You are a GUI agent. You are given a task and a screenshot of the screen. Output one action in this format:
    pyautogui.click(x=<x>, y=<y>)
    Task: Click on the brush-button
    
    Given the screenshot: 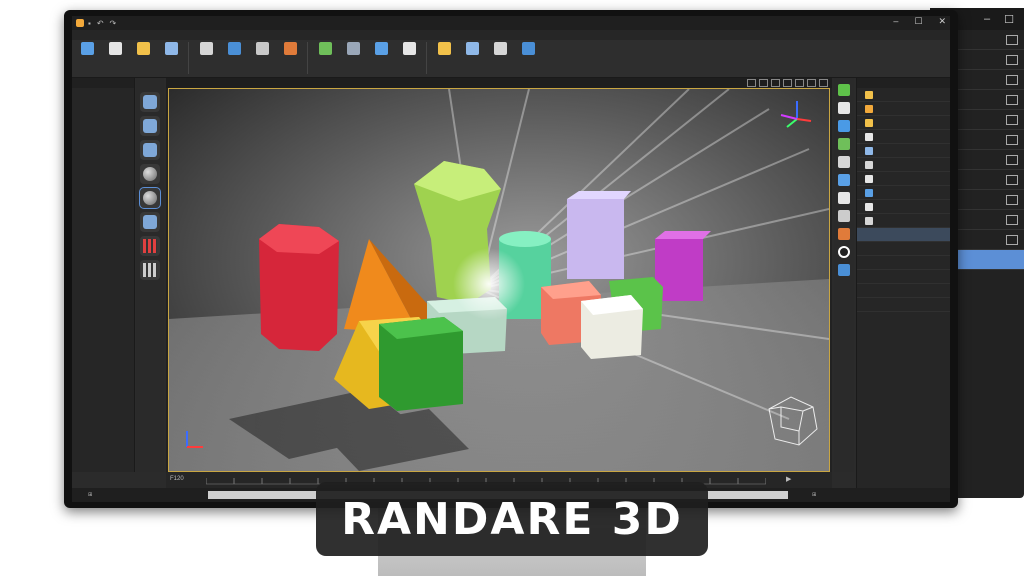 What is the action you would take?
    pyautogui.click(x=115, y=48)
    